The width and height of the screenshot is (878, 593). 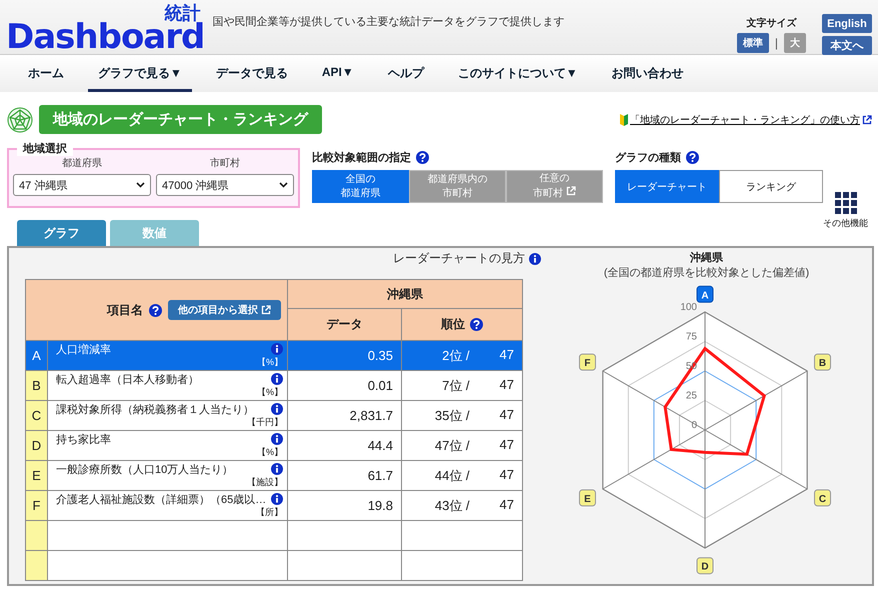 What do you see at coordinates (587, 362) in the screenshot?
I see `axis-label: F` at bounding box center [587, 362].